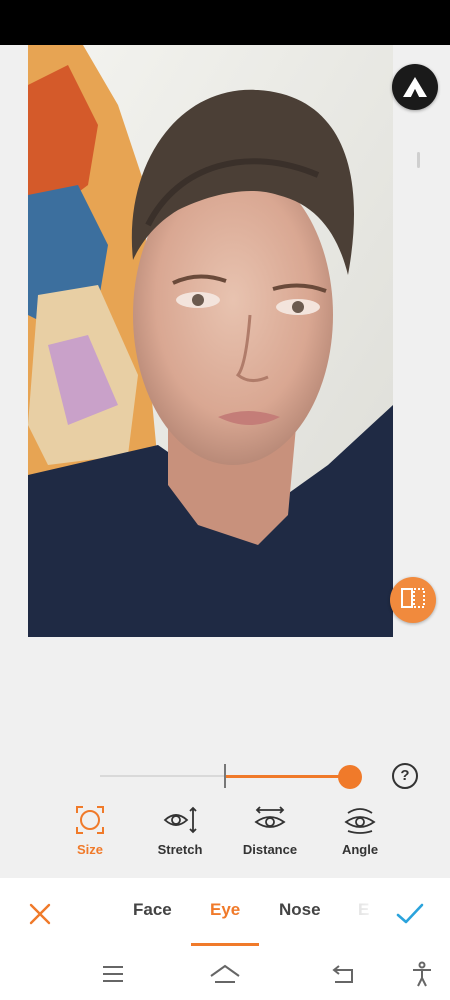 The height and width of the screenshot is (1000, 450). Describe the element at coordinates (418, 160) in the screenshot. I see `scroll-indicator` at that location.